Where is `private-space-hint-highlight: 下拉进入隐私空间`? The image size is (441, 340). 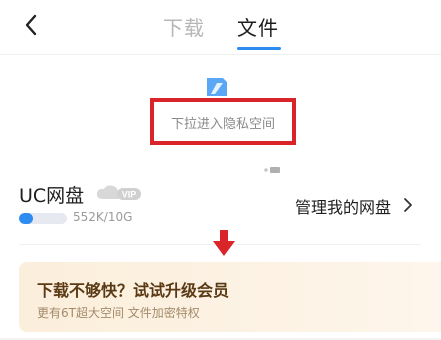 private-space-hint-highlight: 下拉进入隐私空间 is located at coordinates (223, 121).